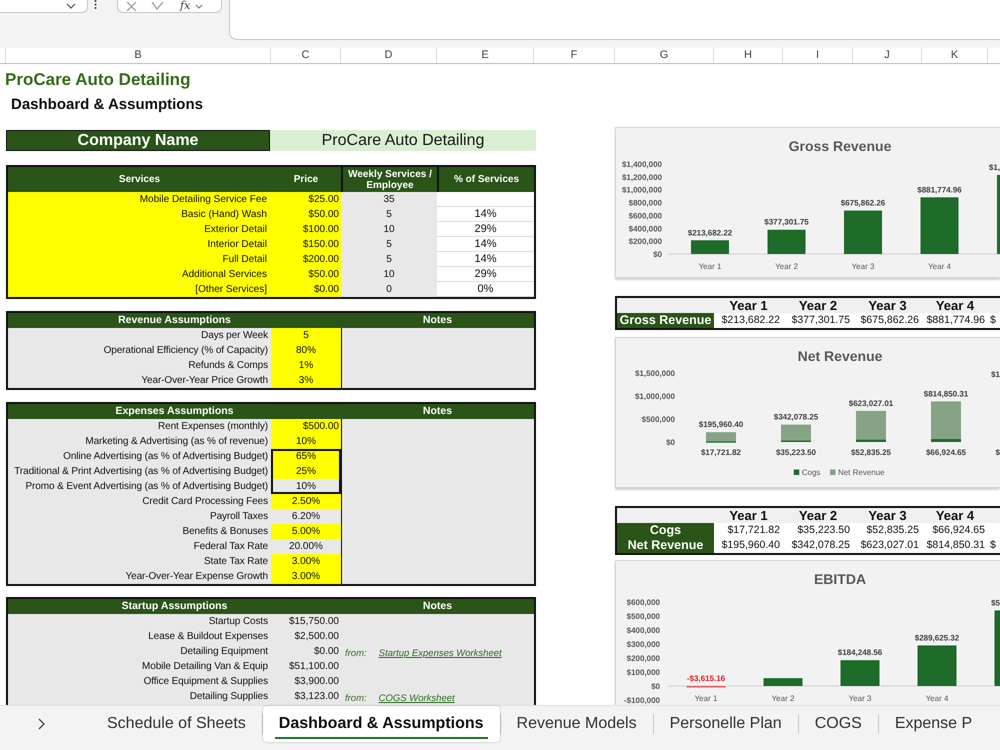  I want to click on axis-tick-label: $500,000, so click(658, 419).